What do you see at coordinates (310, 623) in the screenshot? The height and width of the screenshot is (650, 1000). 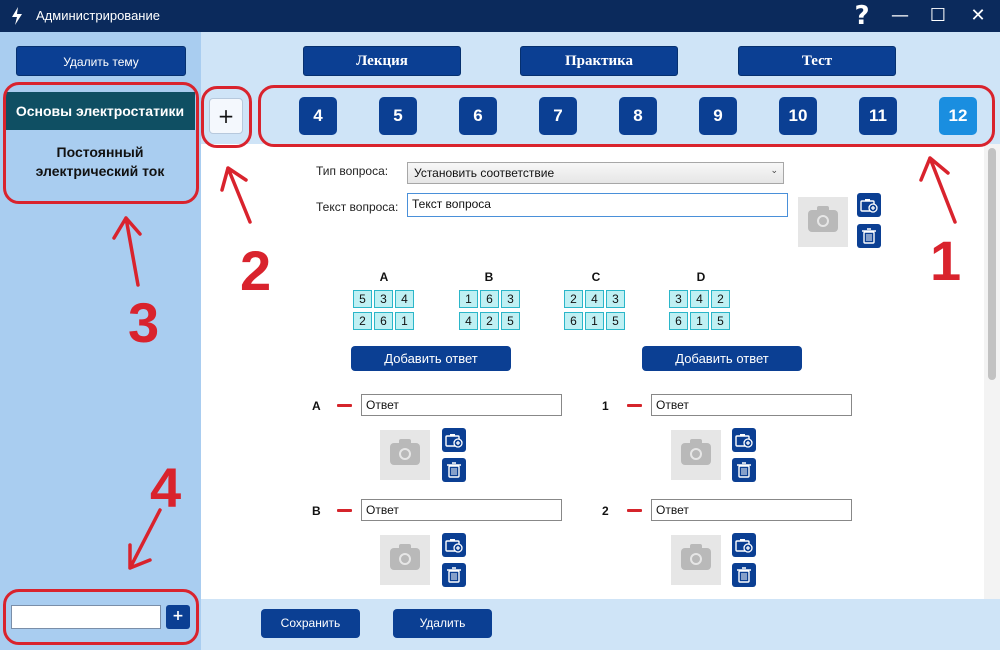 I see `save-button: Сохранить` at bounding box center [310, 623].